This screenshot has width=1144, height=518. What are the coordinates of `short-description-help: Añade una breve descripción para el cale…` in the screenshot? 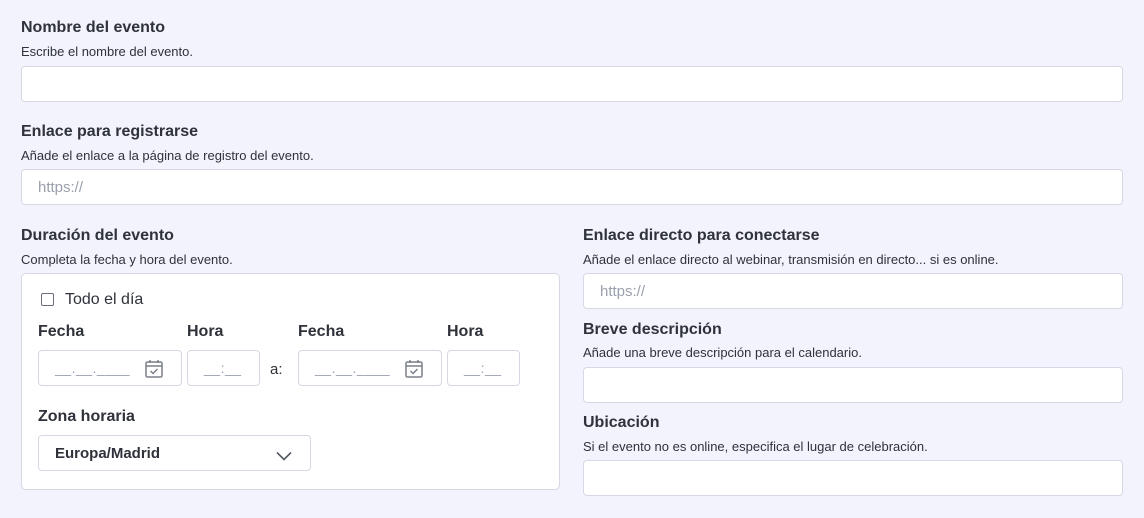 It's located at (722, 352).